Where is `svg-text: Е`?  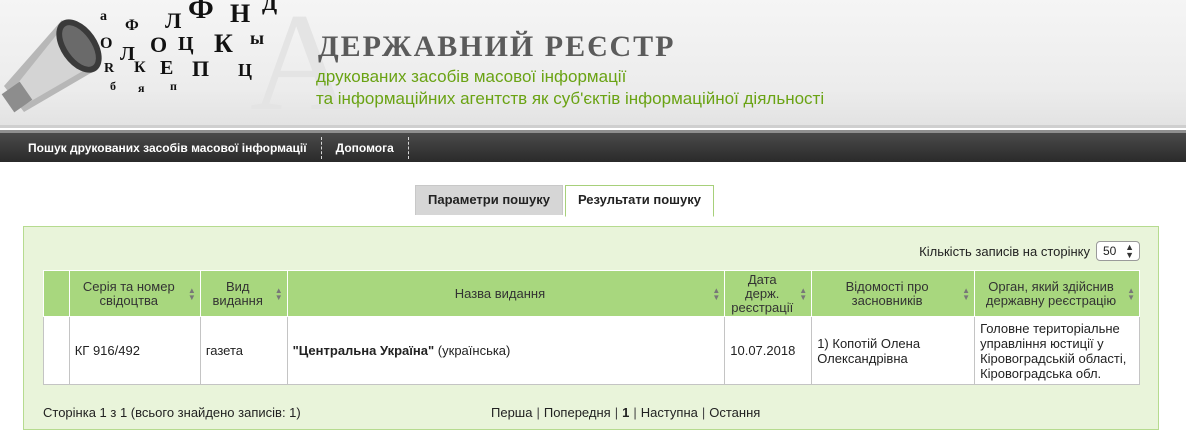
svg-text: Е is located at coordinates (166, 68).